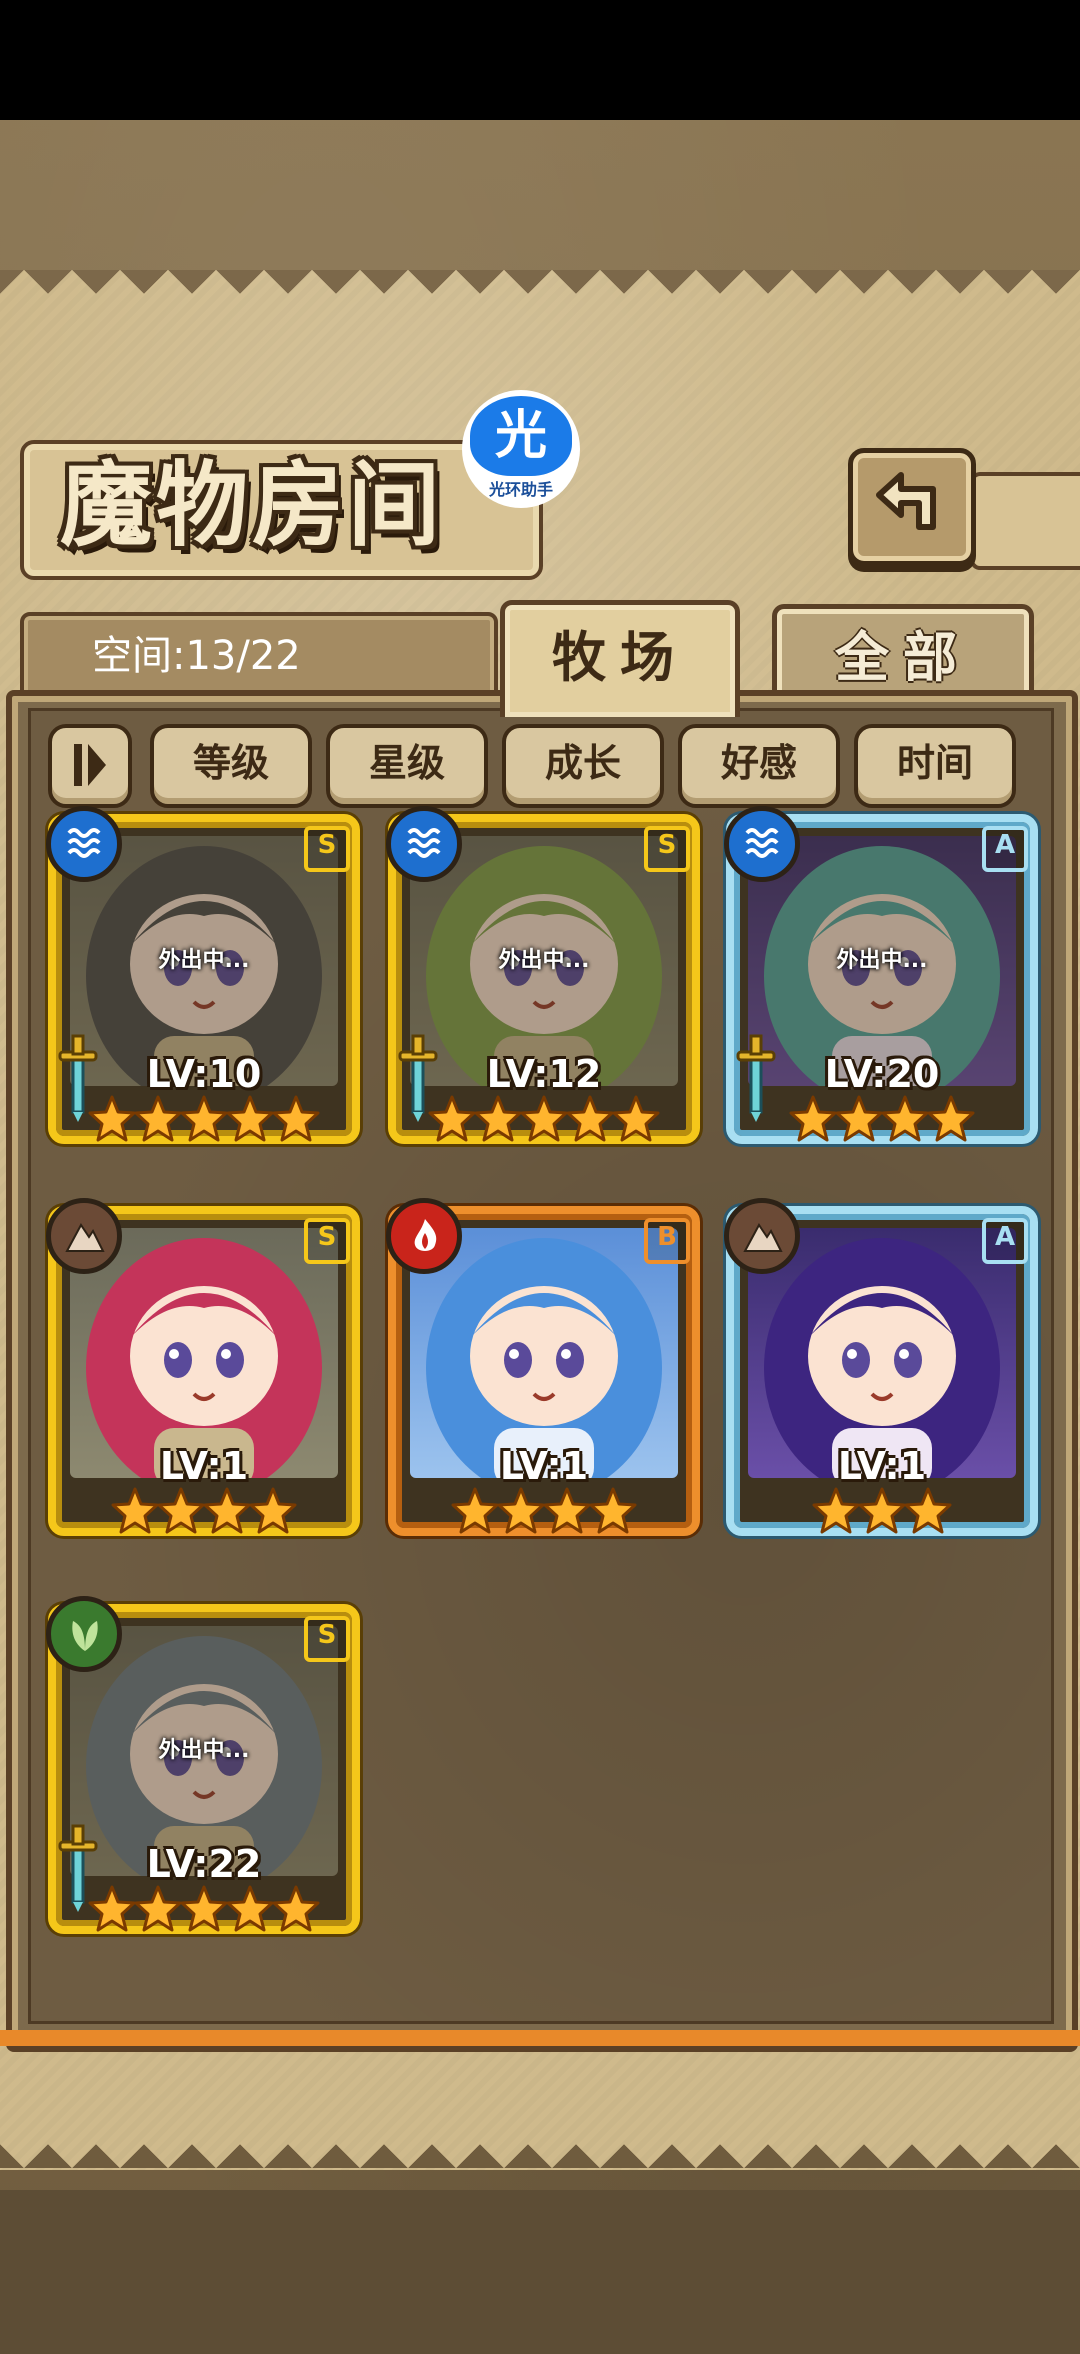 This screenshot has height=2354, width=1080. Describe the element at coordinates (521, 436) in the screenshot. I see `helper-icon: 光` at that location.